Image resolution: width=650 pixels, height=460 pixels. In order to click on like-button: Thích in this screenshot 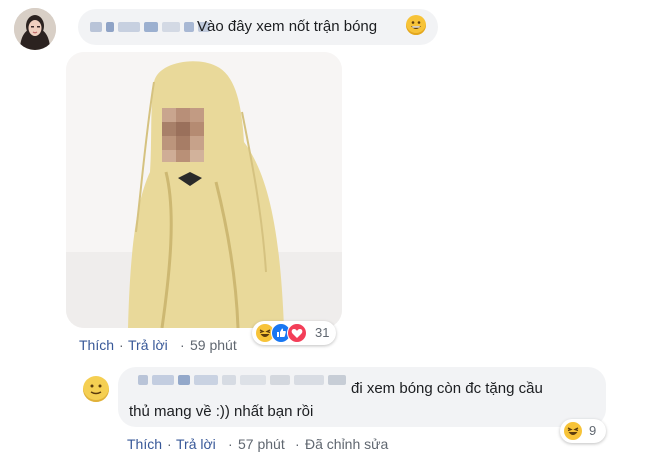, I will do `click(96, 345)`.